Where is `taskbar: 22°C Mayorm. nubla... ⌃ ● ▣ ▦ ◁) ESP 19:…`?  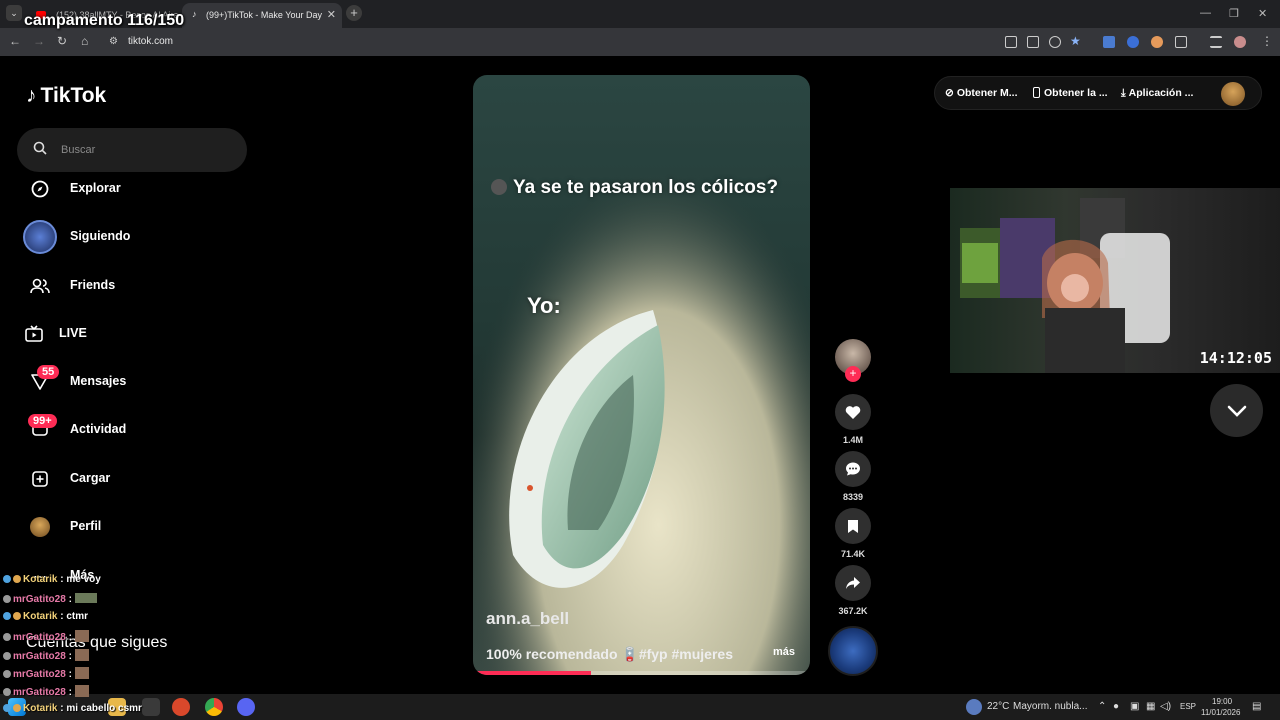
taskbar: 22°C Mayorm. nubla... ⌃ ● ▣ ▦ ◁) ESP 19:… is located at coordinates (640, 707).